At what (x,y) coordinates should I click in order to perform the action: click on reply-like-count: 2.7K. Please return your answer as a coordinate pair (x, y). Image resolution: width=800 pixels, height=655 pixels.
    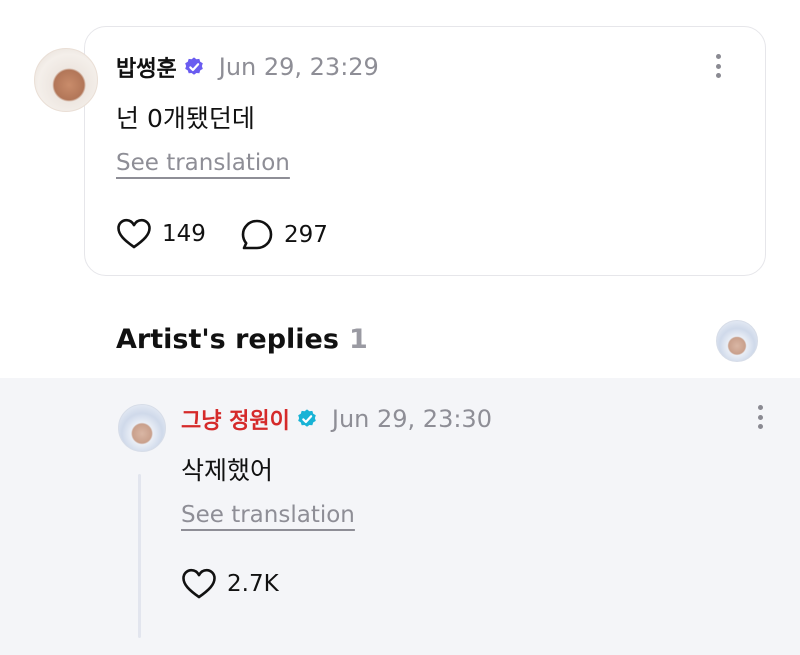
    Looking at the image, I should click on (253, 584).